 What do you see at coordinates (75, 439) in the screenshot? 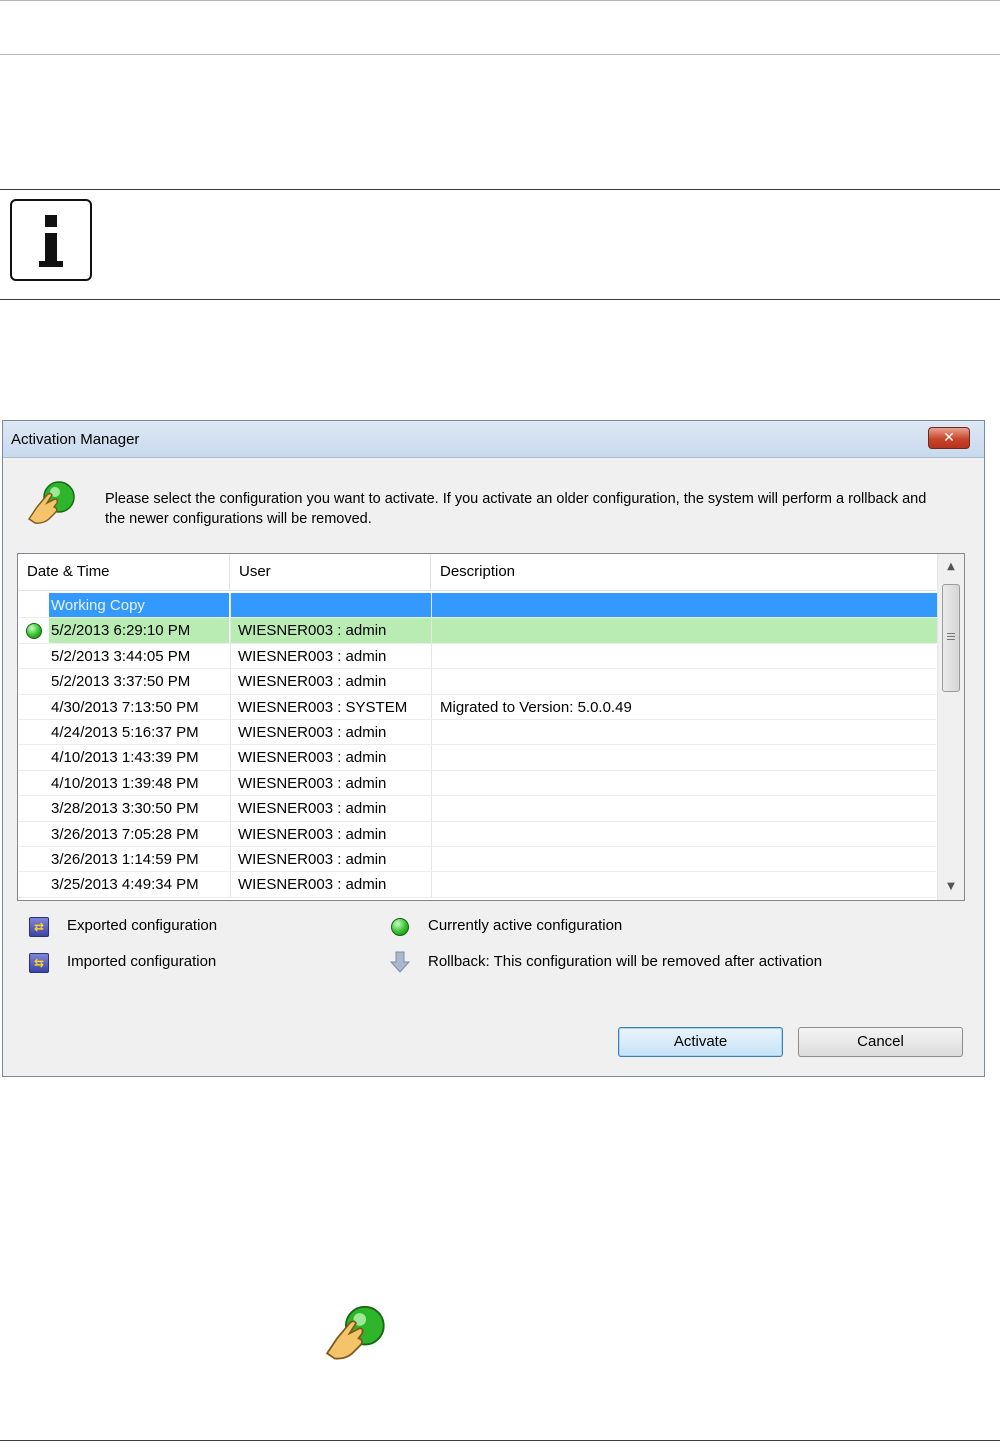
I see `dialog-title: Activation Manager` at bounding box center [75, 439].